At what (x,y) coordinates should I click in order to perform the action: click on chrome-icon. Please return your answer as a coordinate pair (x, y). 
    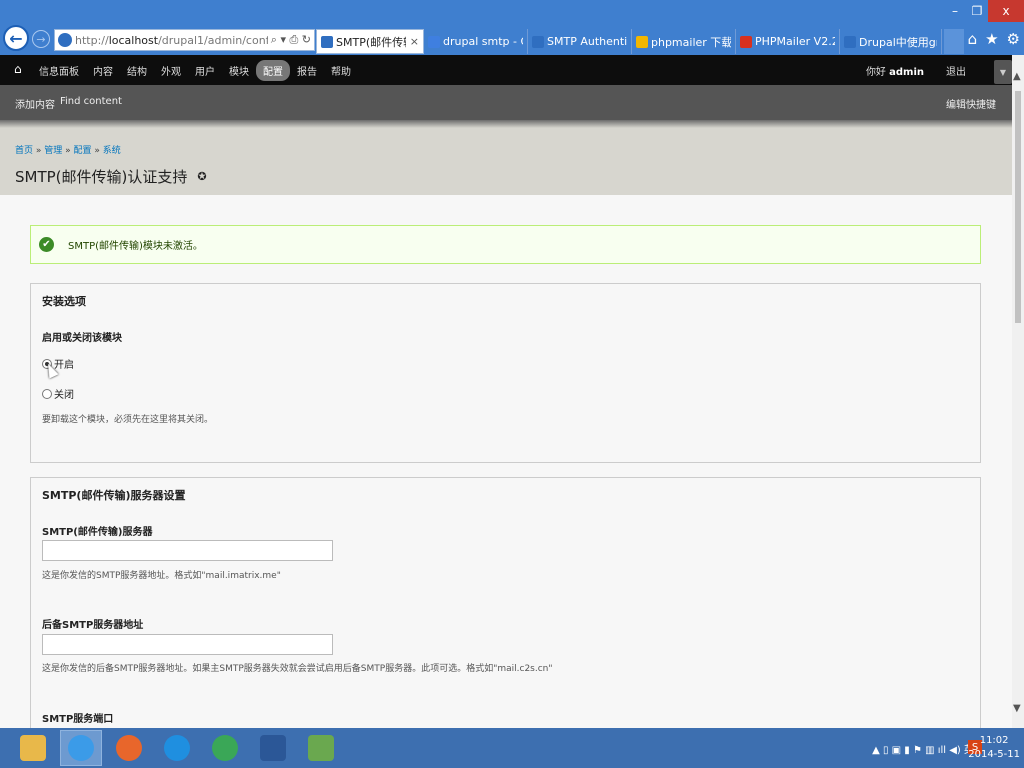
    Looking at the image, I should click on (225, 748).